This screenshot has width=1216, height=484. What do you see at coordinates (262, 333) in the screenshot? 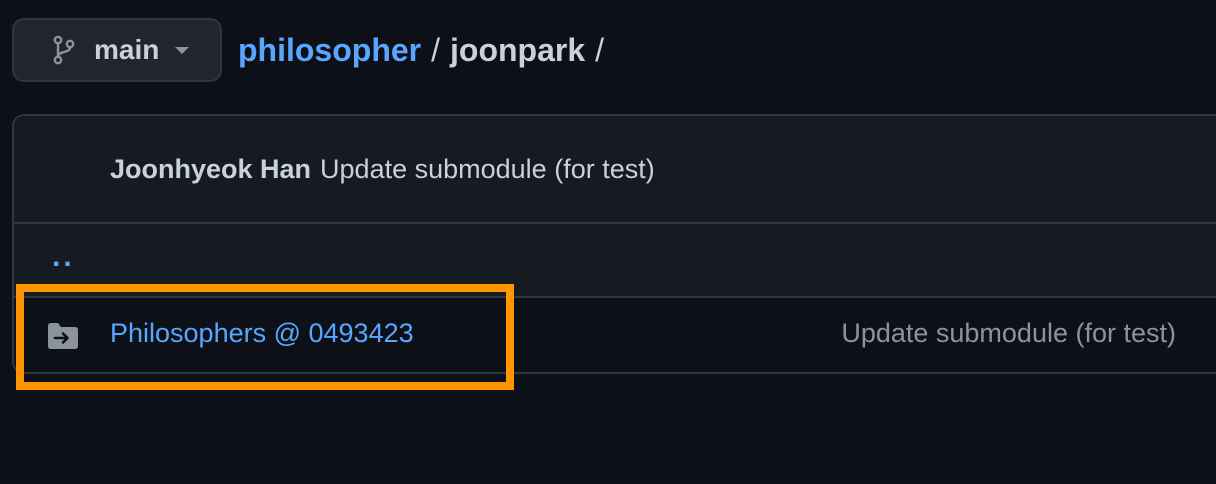
I see `submodule-link: Philosophers @ 0493423` at bounding box center [262, 333].